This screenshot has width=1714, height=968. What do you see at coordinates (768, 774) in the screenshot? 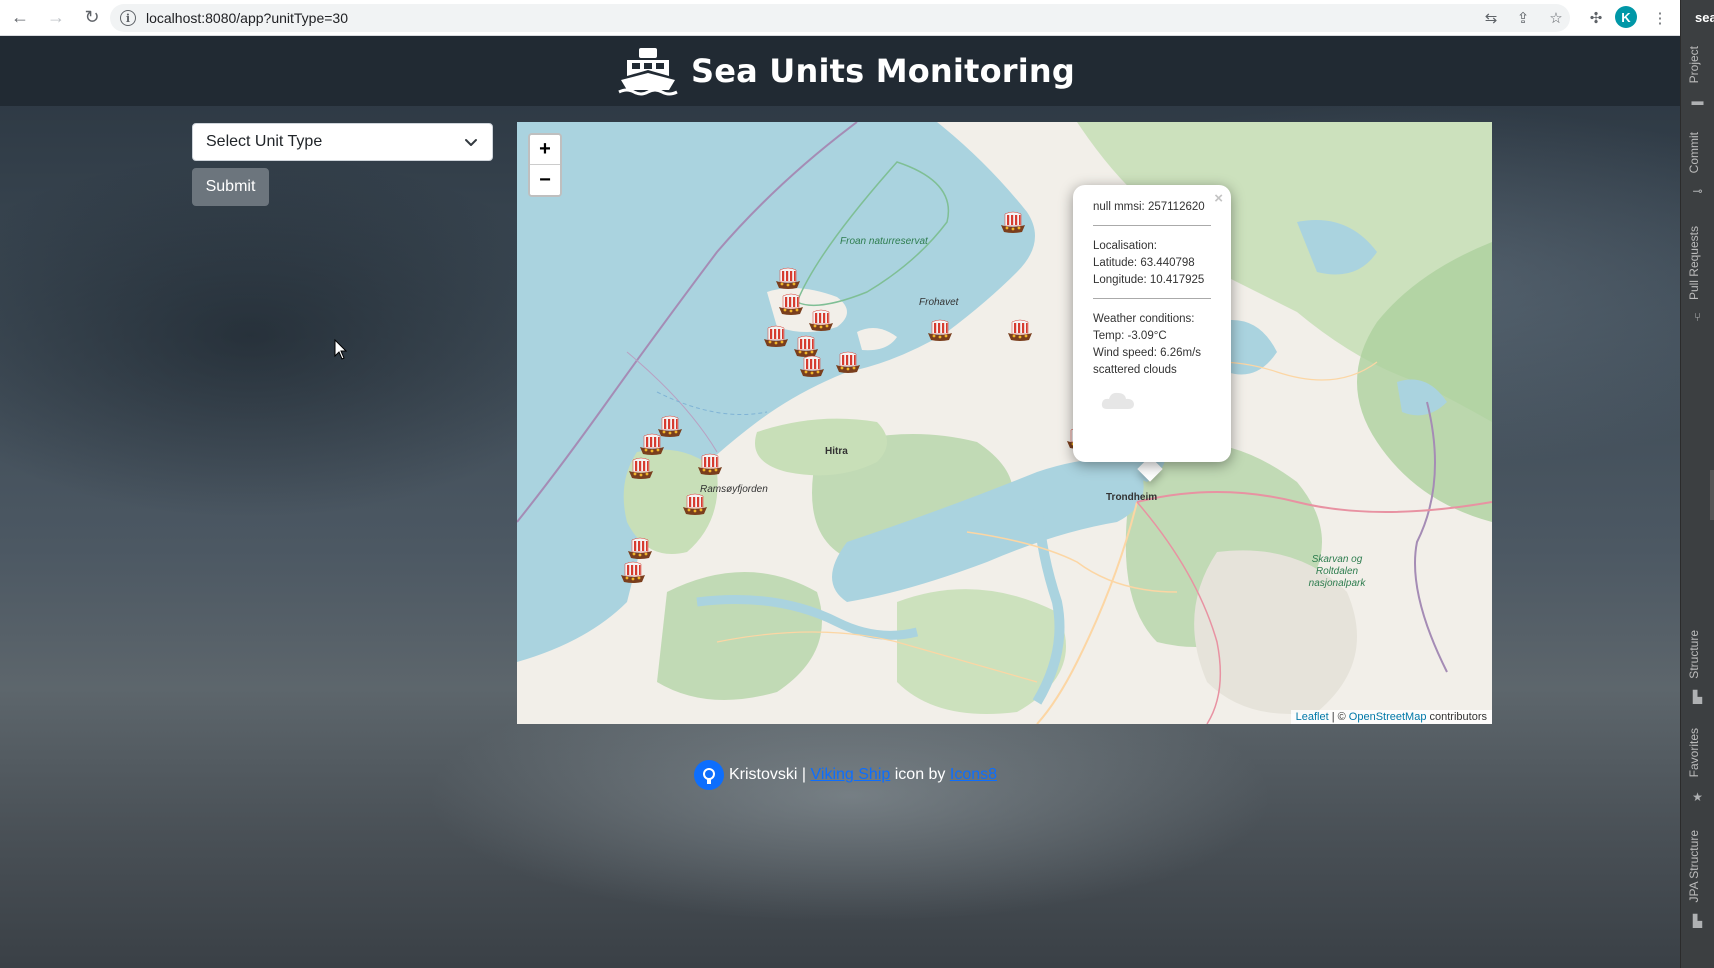
I see `footer-author: Kristovski |` at bounding box center [768, 774].